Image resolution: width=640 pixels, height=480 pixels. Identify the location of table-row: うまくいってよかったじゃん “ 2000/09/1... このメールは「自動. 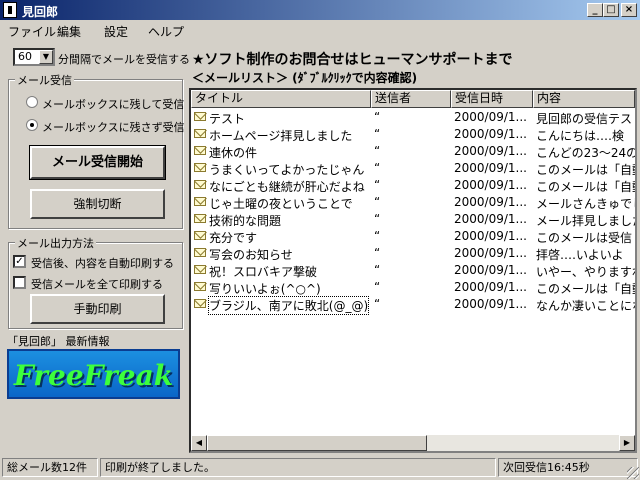
(413, 168).